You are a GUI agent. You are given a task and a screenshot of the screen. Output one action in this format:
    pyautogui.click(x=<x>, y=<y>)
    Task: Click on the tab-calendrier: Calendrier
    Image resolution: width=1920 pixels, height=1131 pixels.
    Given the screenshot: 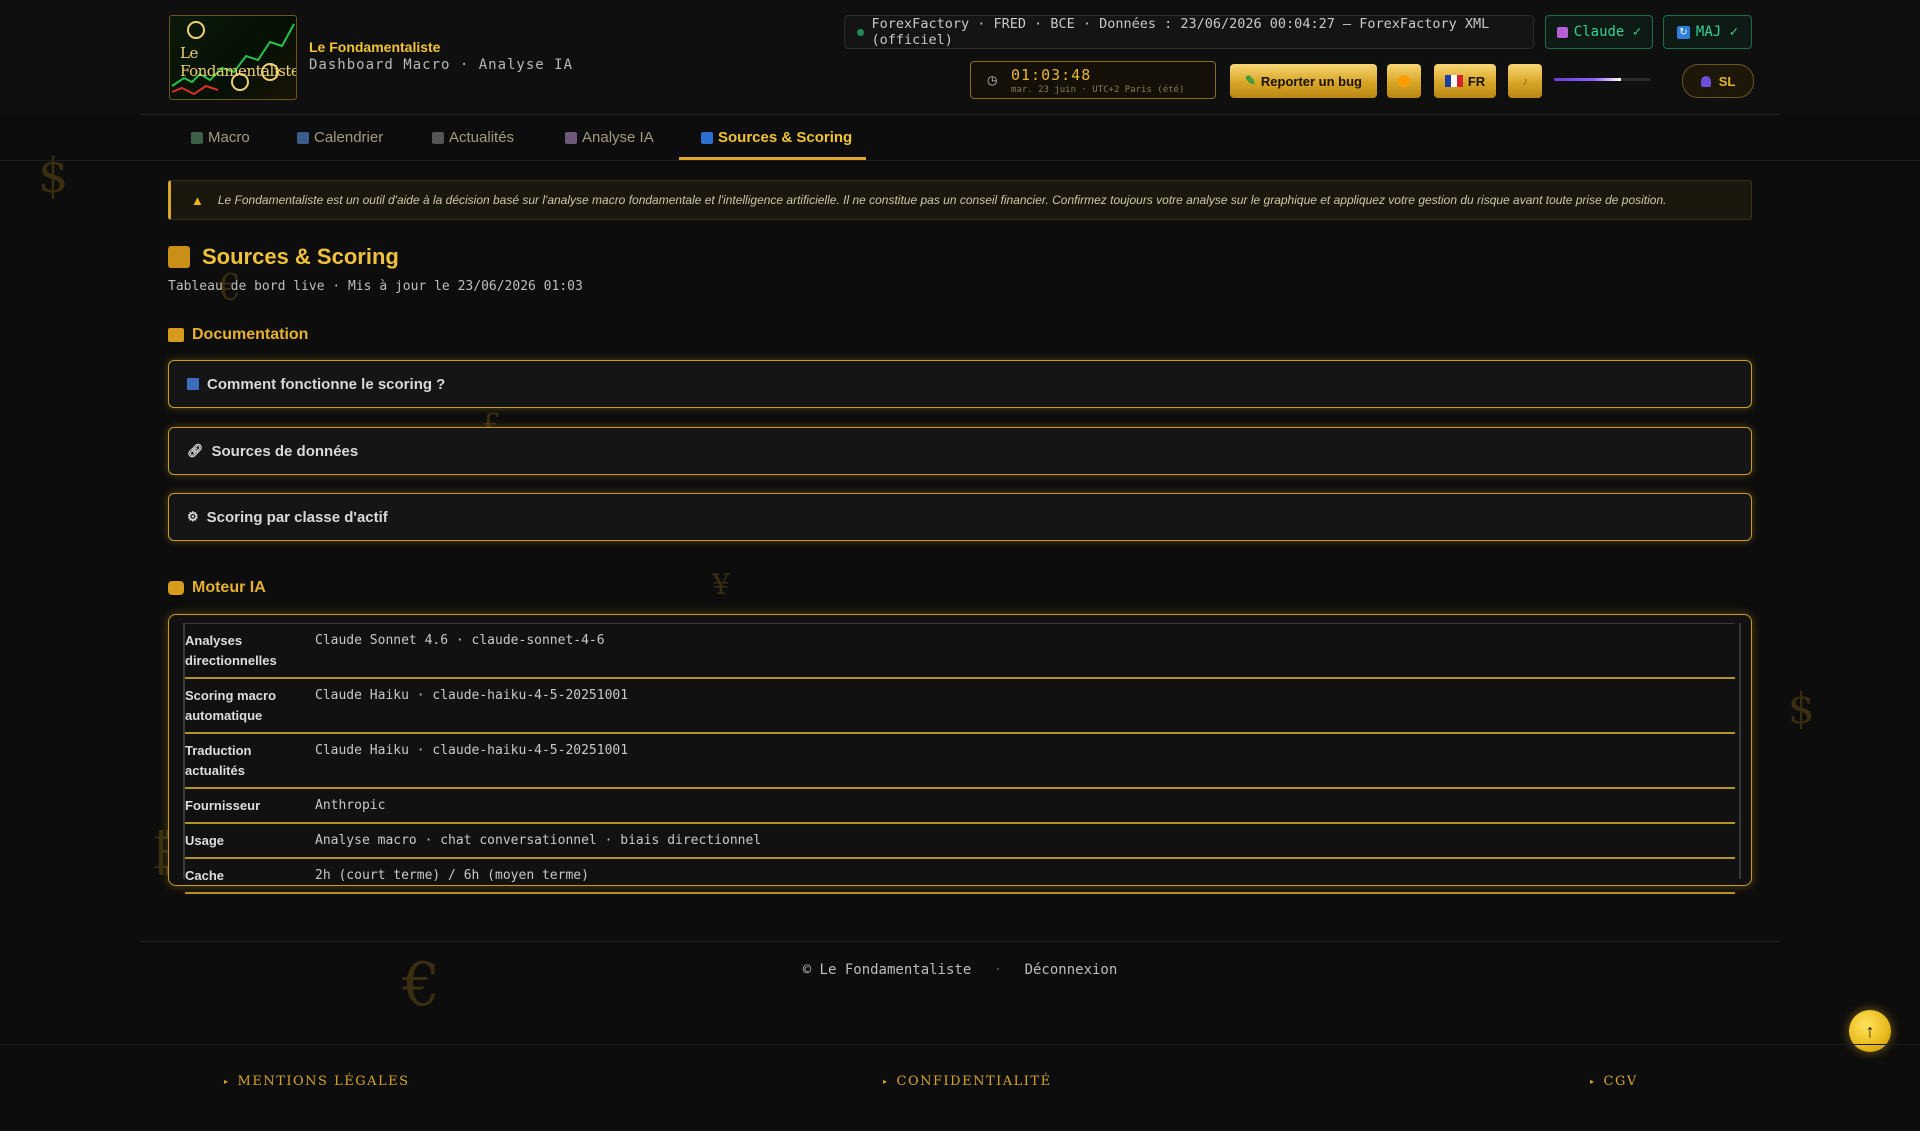 What is the action you would take?
    pyautogui.click(x=340, y=137)
    